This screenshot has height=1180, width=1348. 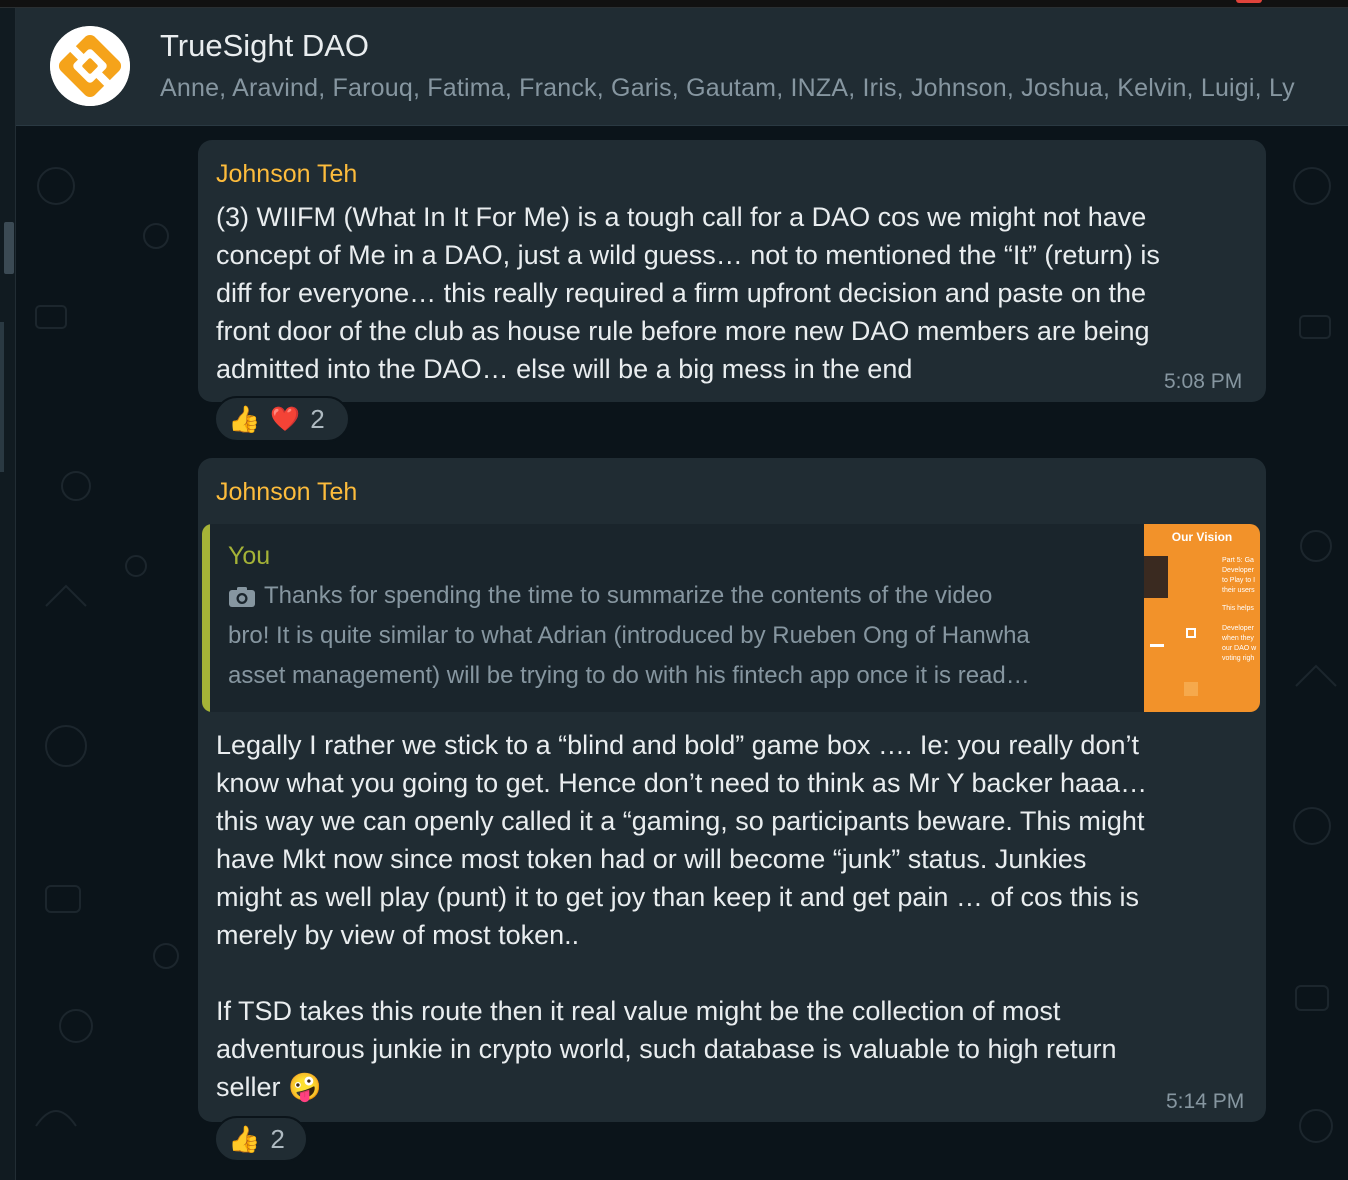 I want to click on truesight-logo-icon, so click(x=90, y=66).